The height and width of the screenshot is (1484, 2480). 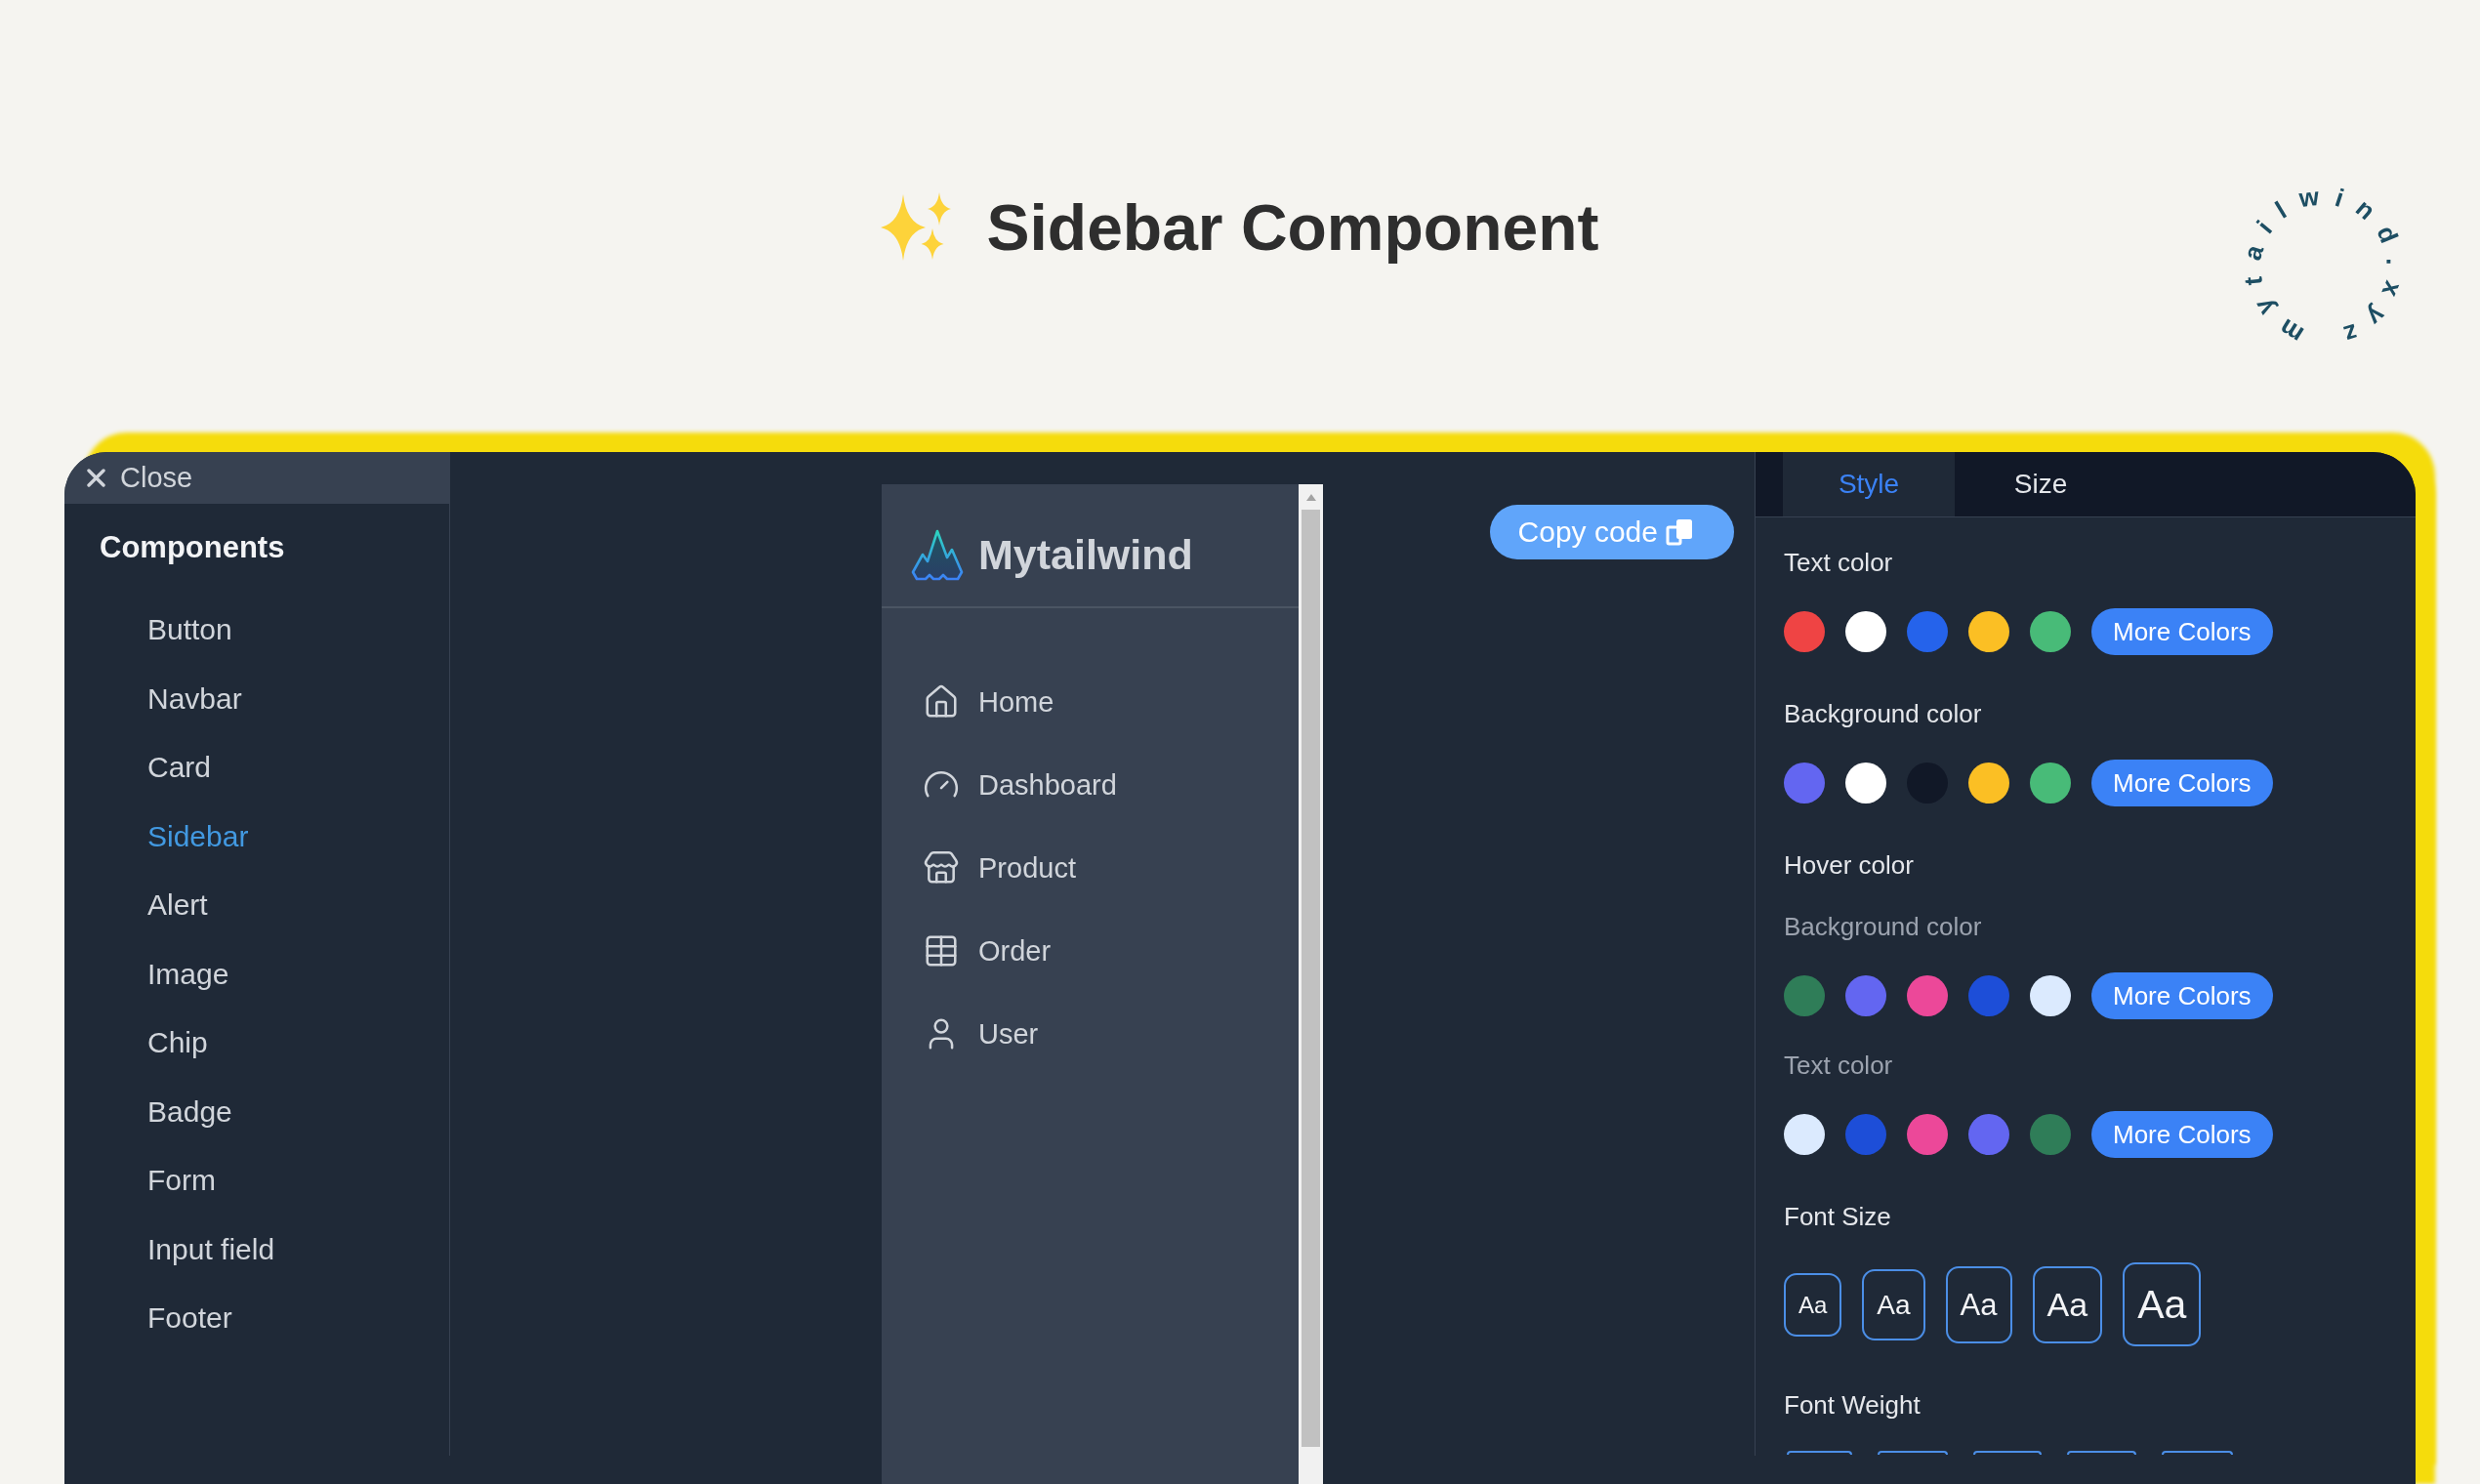 I want to click on menu-item: Card, so click(x=179, y=768).